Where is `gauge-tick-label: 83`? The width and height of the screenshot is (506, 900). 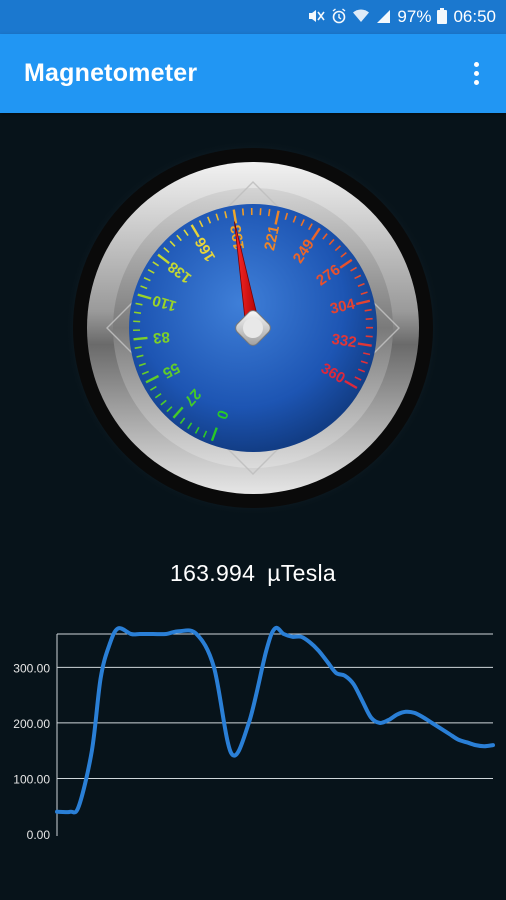 gauge-tick-label: 83 is located at coordinates (161, 337).